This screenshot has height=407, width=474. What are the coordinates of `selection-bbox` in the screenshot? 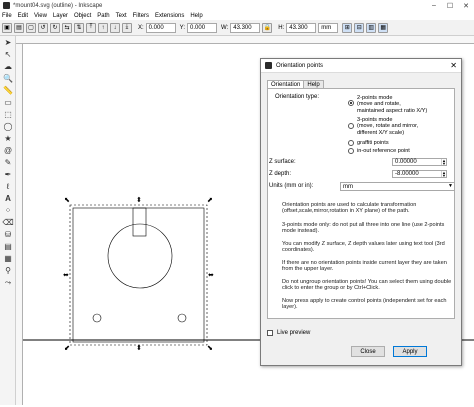 It's located at (138, 275).